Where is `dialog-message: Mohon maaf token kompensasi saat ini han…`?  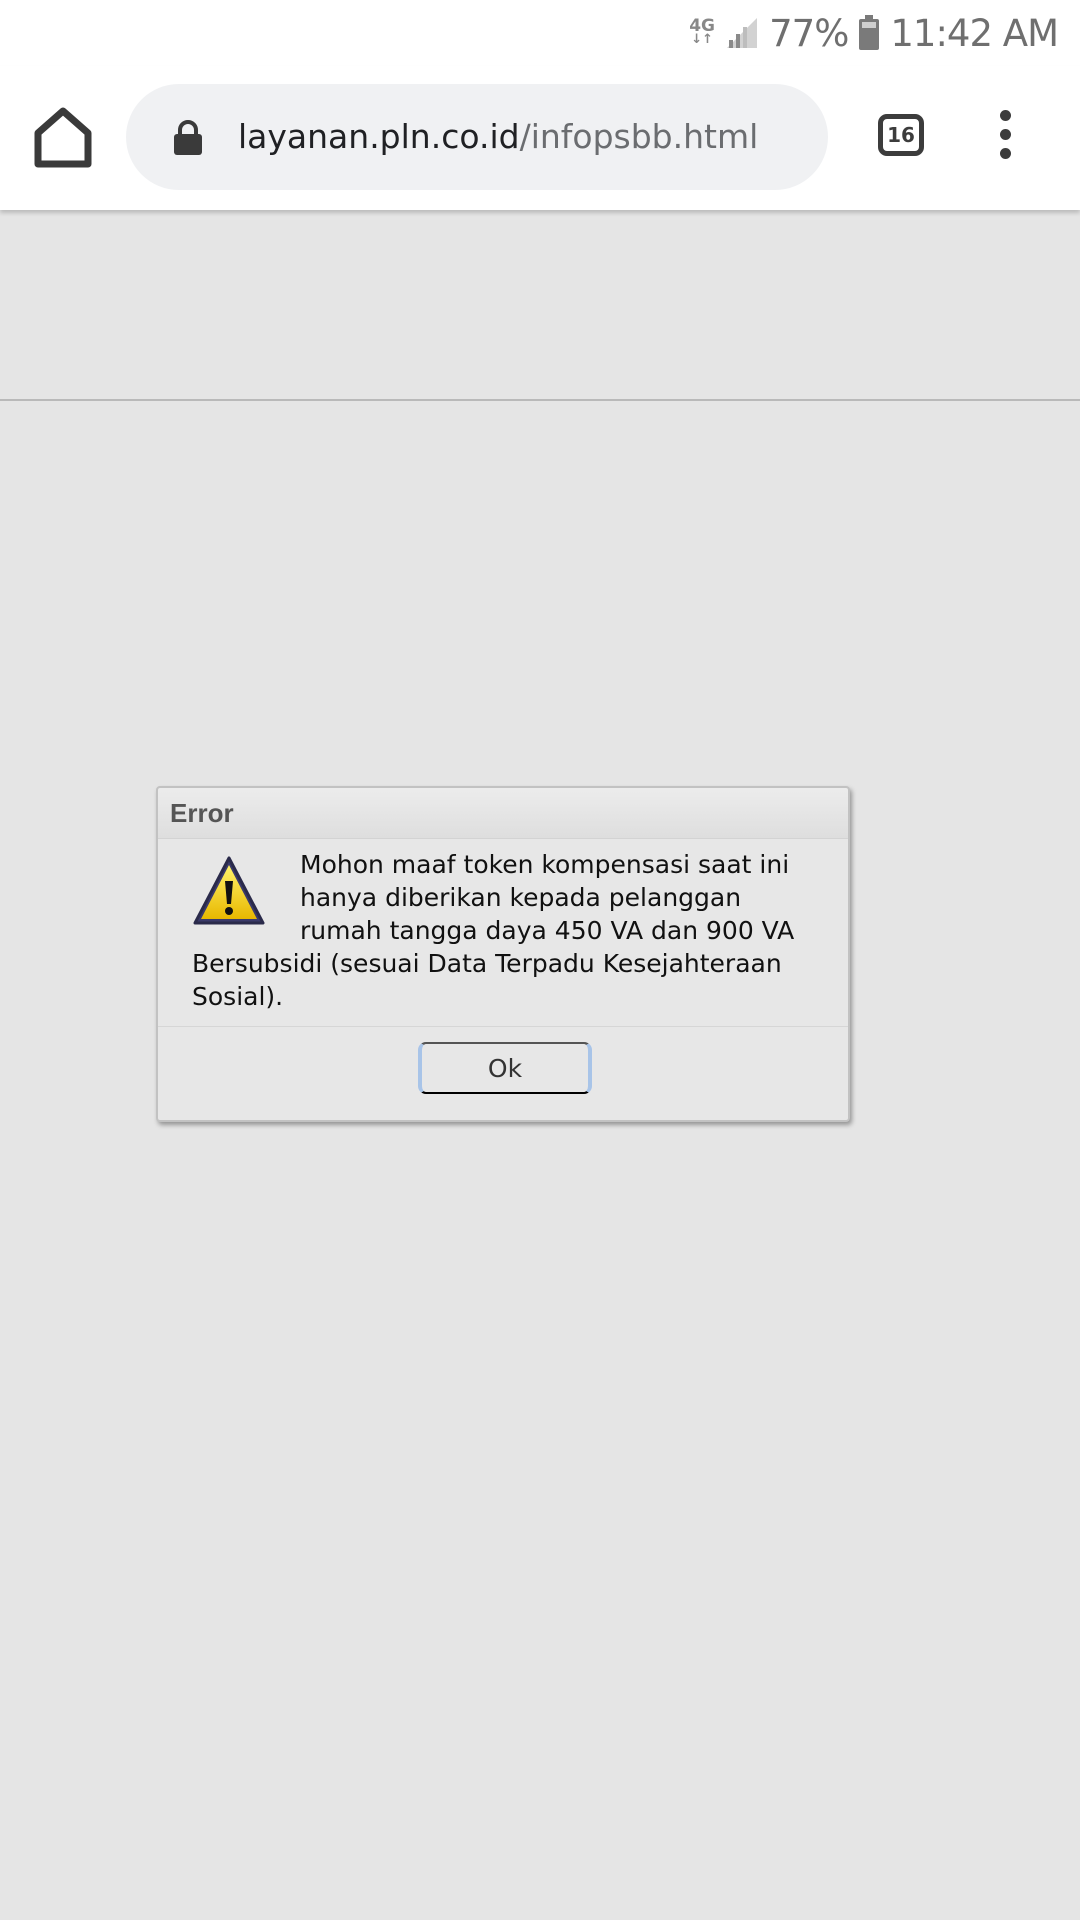 dialog-message: Mohon maaf token kompensasi saat ini han… is located at coordinates (493, 930).